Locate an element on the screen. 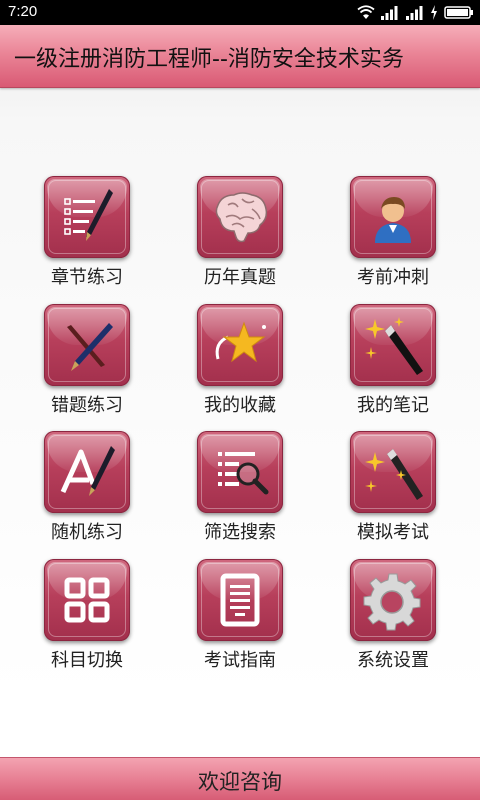  menu-item-mock-exam: 模拟考试 is located at coordinates (393, 487).